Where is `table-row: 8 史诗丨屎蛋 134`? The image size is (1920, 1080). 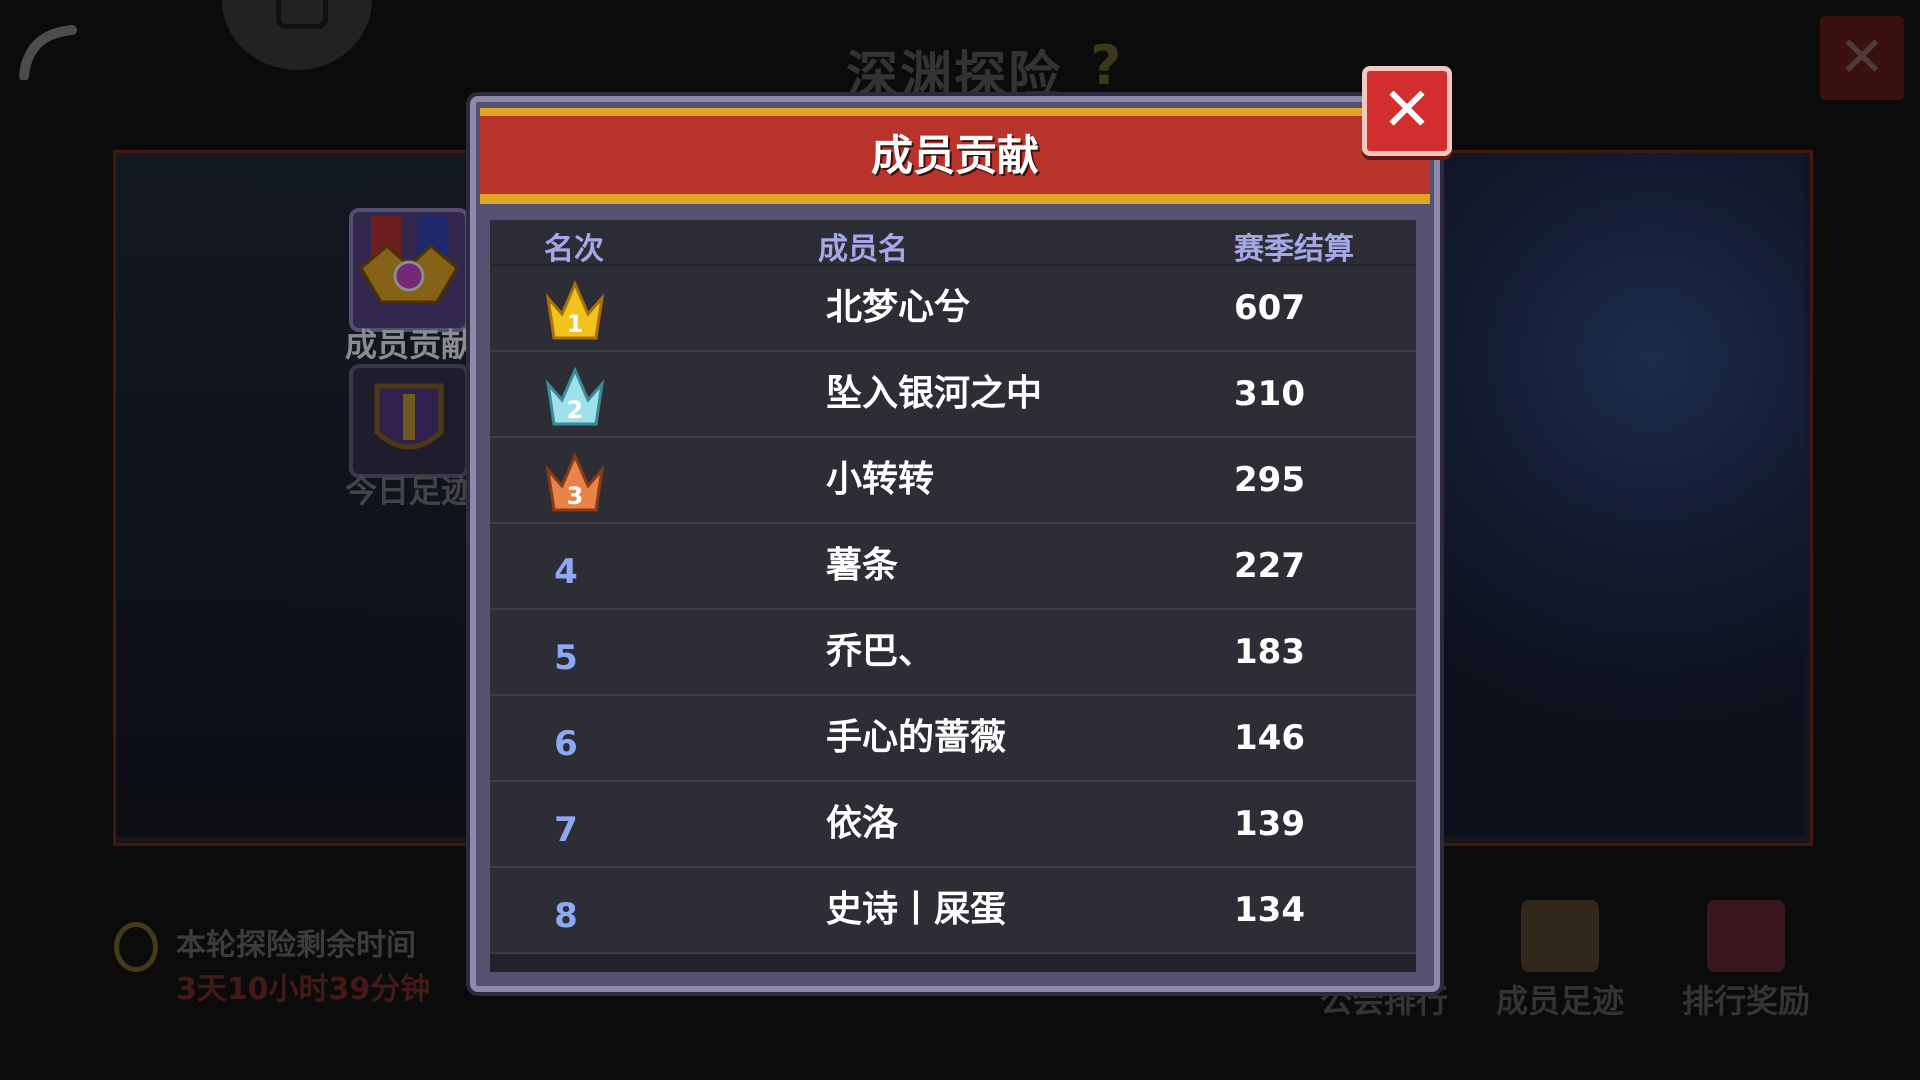
table-row: 8 史诗丨屎蛋 134 is located at coordinates (953, 911).